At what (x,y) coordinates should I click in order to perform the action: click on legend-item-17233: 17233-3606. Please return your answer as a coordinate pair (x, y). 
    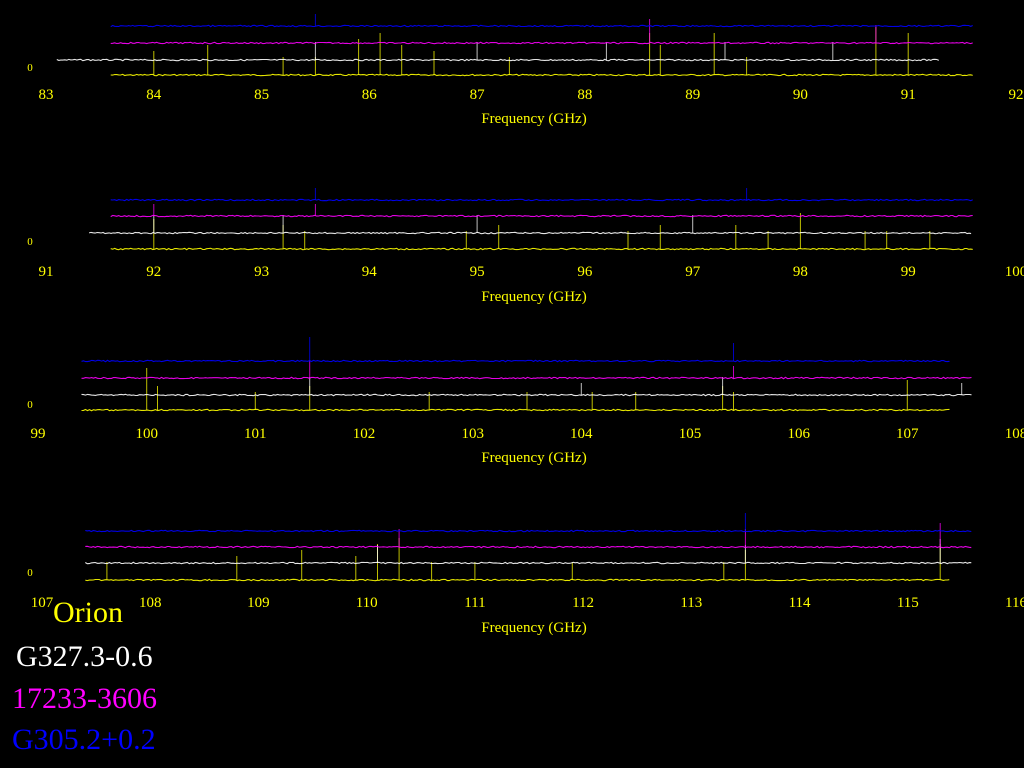
    Looking at the image, I should click on (84, 698).